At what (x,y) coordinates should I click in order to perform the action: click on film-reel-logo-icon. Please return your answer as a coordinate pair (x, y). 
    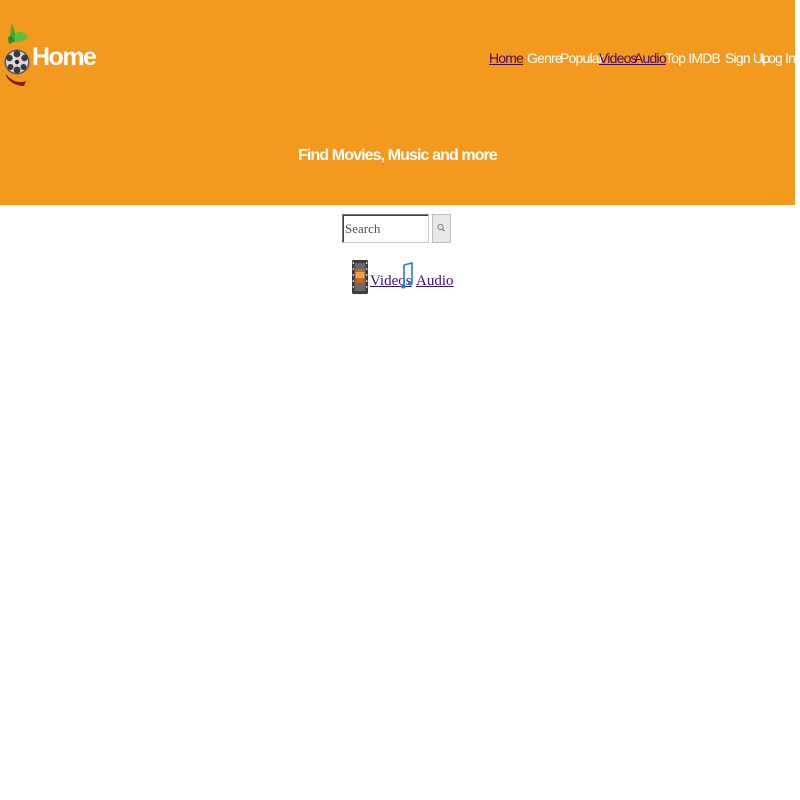
    Looking at the image, I should click on (17, 55).